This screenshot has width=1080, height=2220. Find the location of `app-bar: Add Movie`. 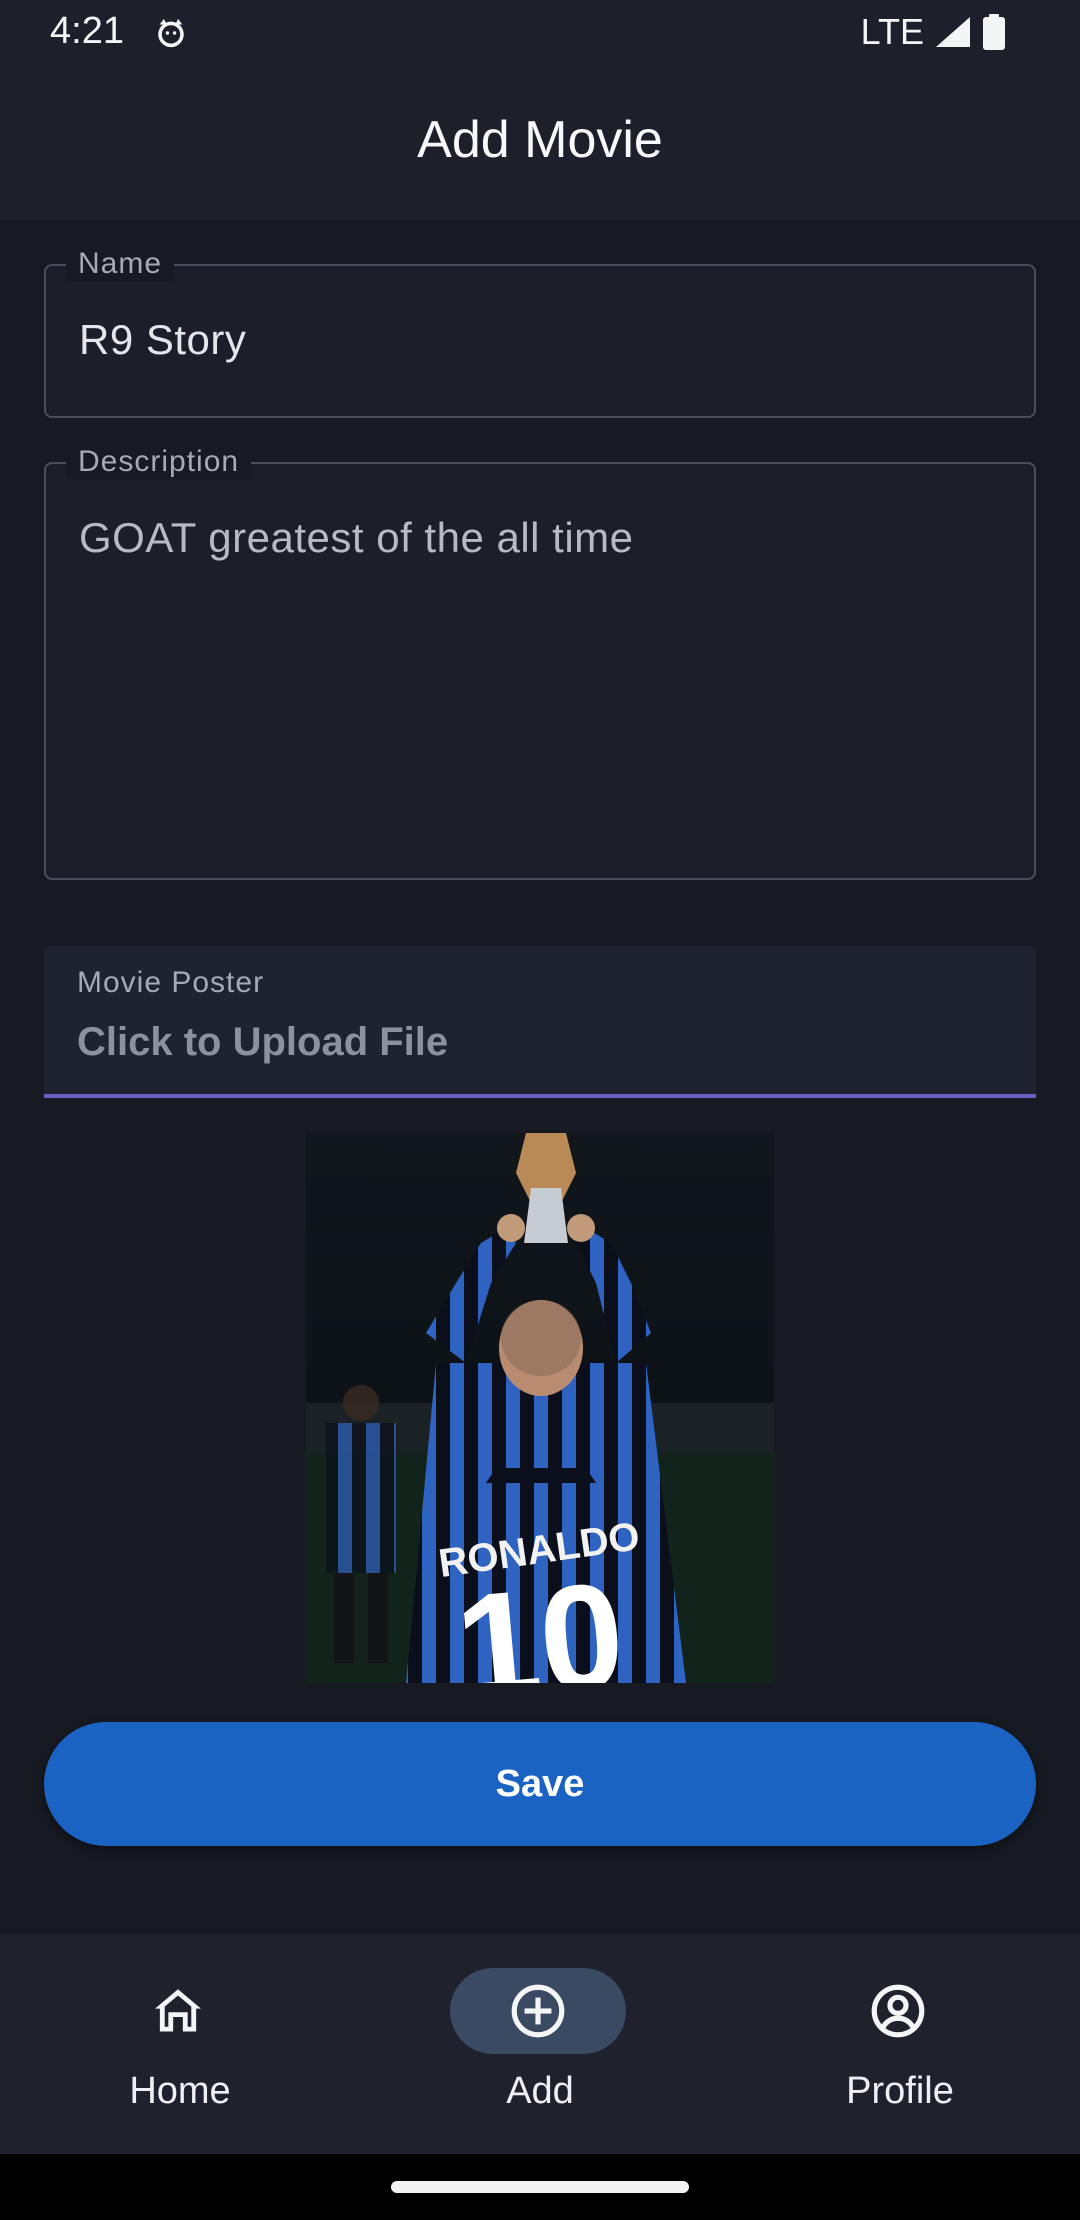

app-bar: Add Movie is located at coordinates (540, 143).